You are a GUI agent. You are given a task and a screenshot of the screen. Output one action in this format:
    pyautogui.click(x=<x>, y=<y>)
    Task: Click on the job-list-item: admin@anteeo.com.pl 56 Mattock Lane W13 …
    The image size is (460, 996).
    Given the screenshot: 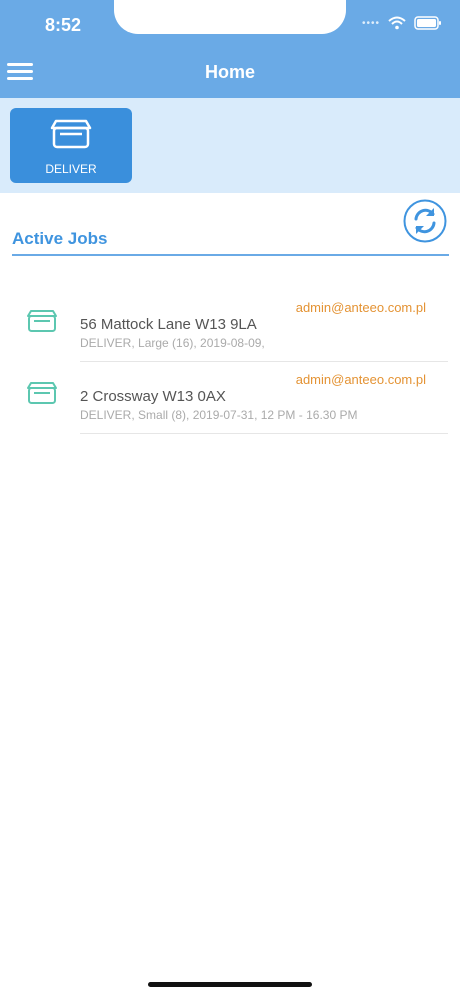 What is the action you would take?
    pyautogui.click(x=230, y=333)
    